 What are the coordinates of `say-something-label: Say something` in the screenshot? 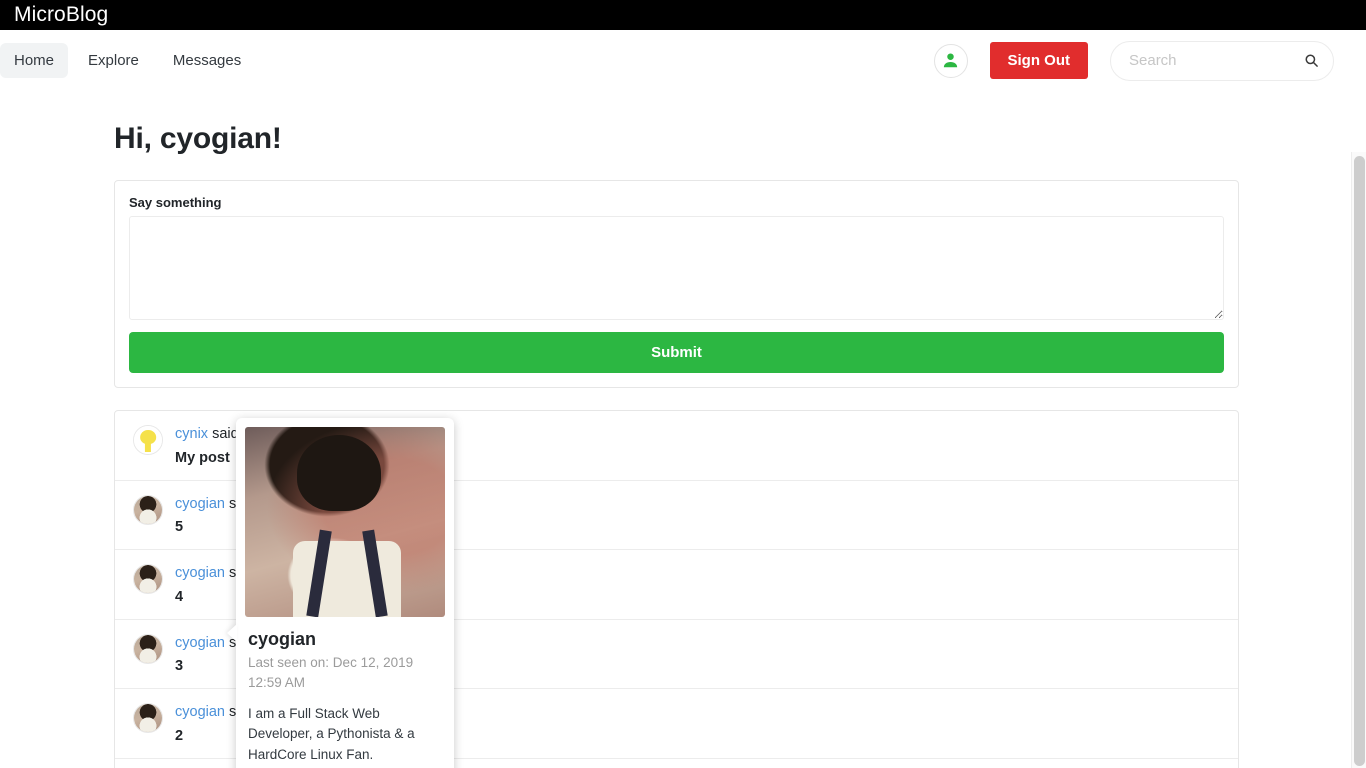 It's located at (175, 202).